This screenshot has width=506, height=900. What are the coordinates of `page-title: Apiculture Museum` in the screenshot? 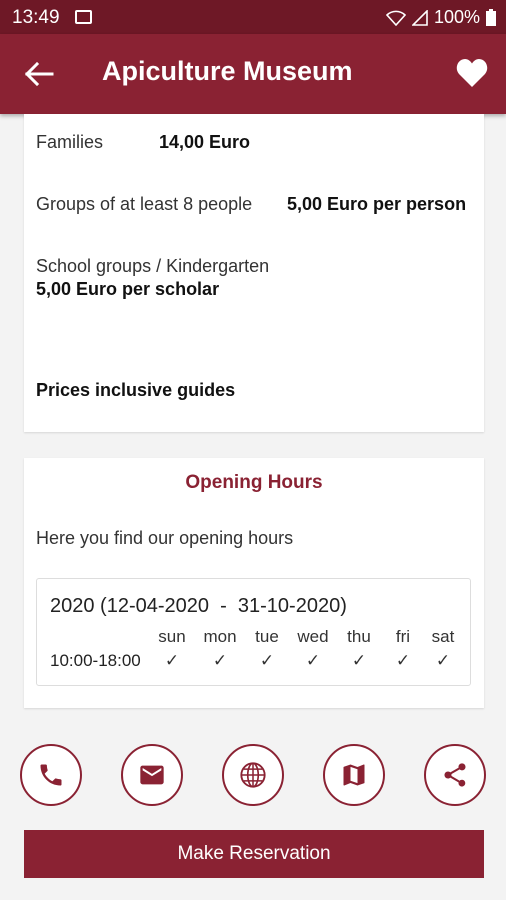 It's located at (227, 71).